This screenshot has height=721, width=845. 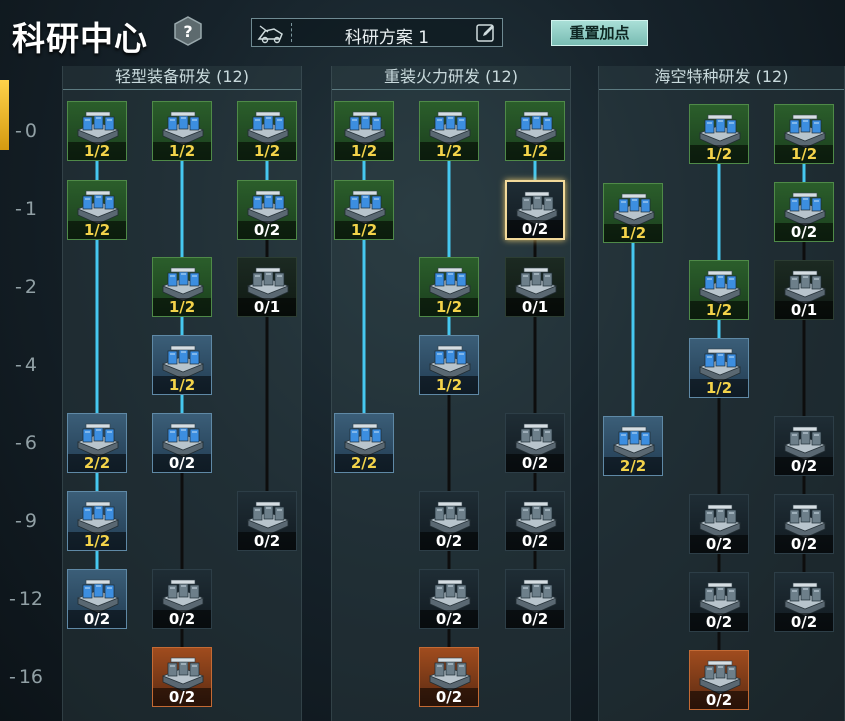 I want to click on row-label: 6, so click(x=26, y=443).